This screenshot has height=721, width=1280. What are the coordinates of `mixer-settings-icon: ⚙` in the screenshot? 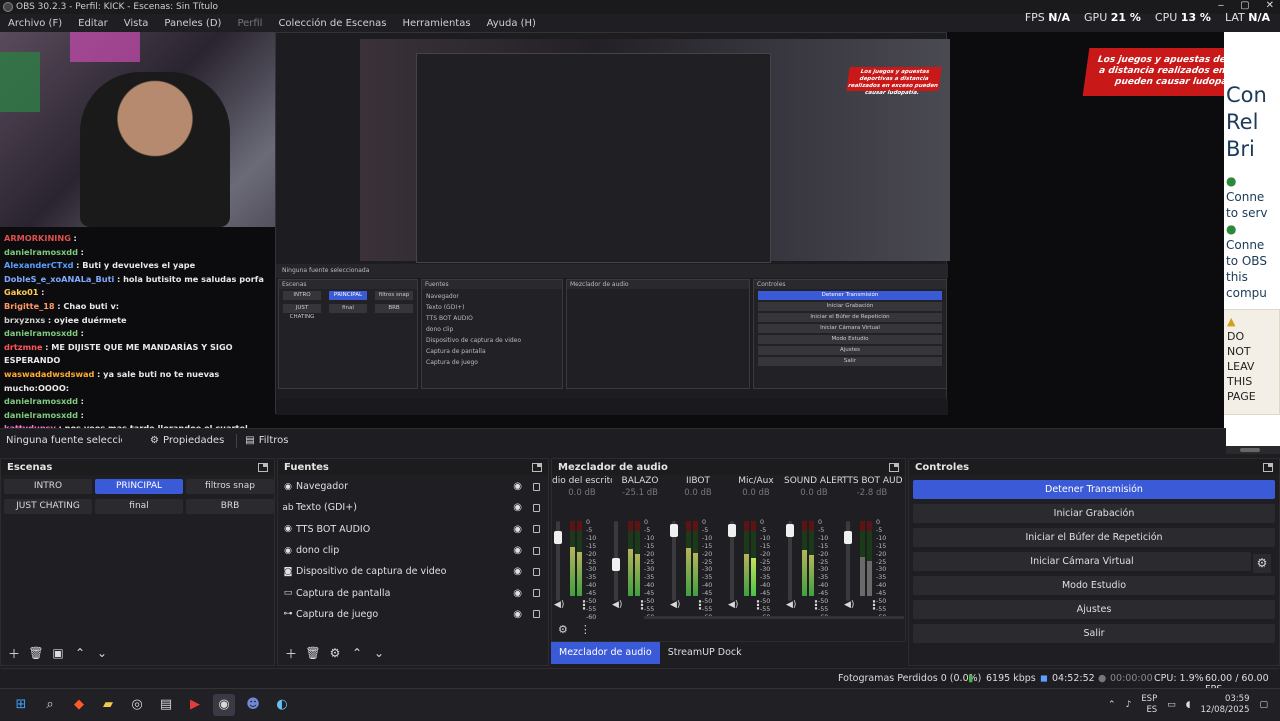 It's located at (563, 629).